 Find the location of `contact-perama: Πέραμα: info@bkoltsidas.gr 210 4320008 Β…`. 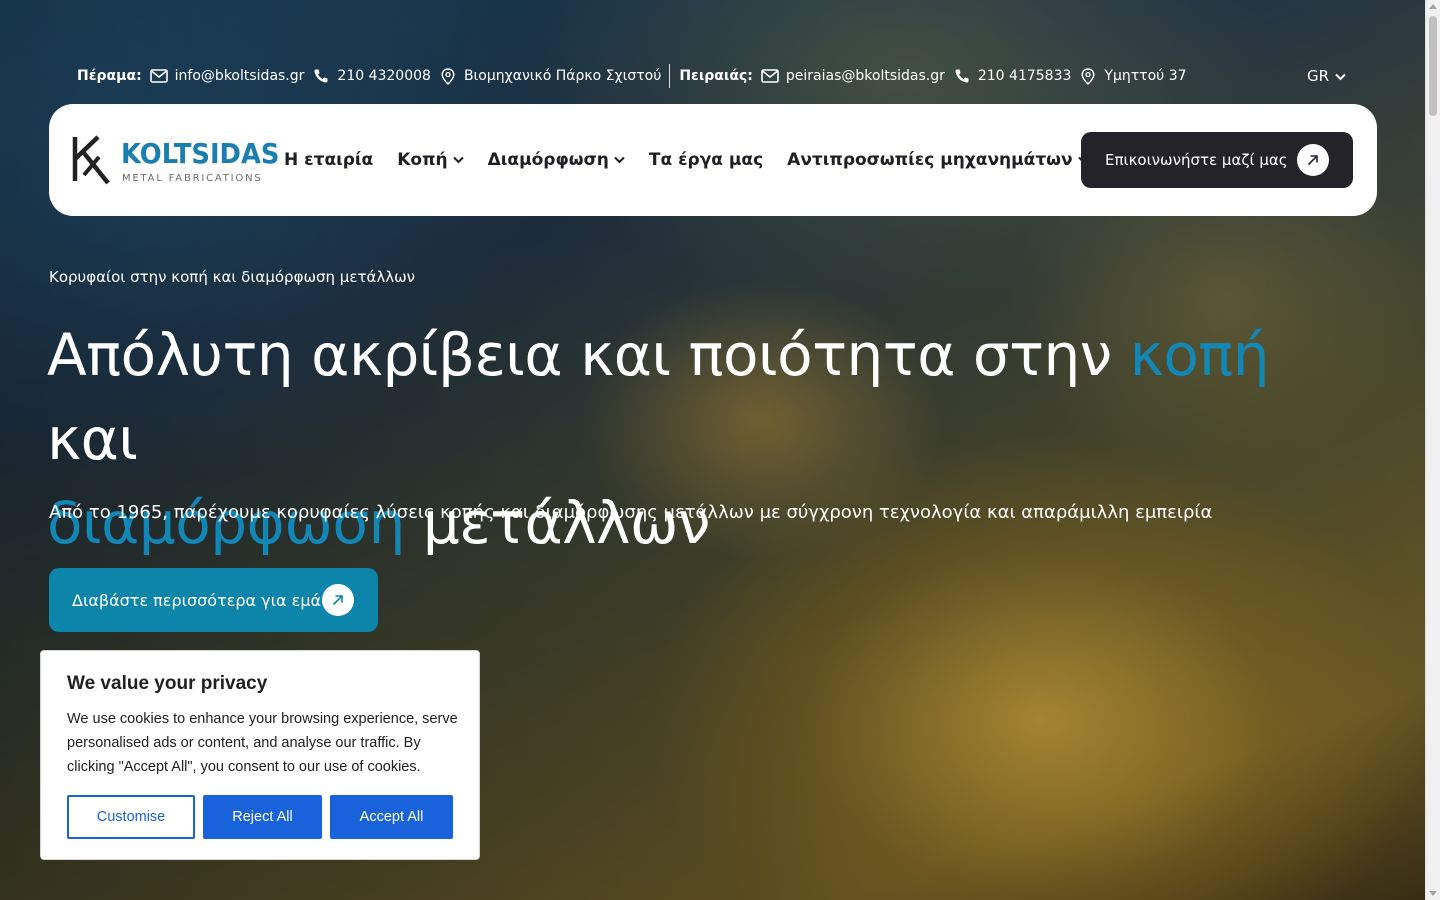

contact-perama: Πέραμα: info@bkoltsidas.gr 210 4320008 Β… is located at coordinates (373, 76).